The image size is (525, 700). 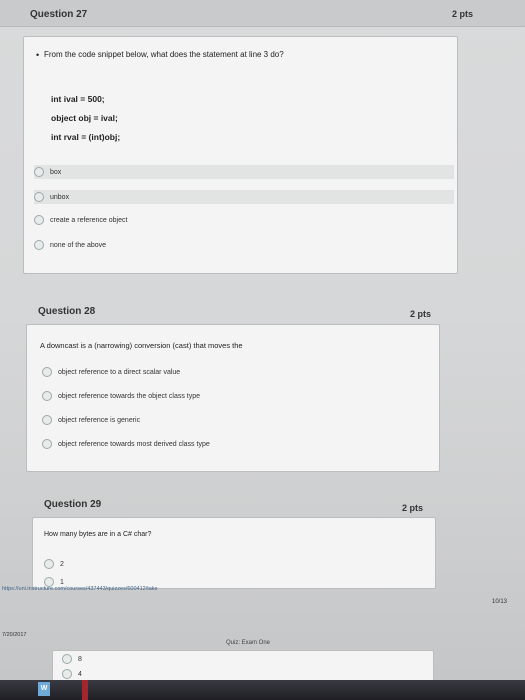 What do you see at coordinates (244, 172) in the screenshot?
I see `q27-option-box: box` at bounding box center [244, 172].